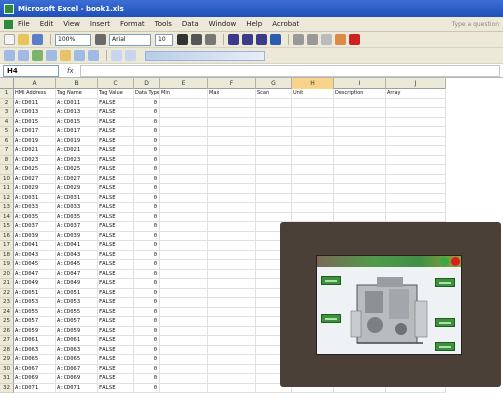 This screenshot has height=415, width=503. What do you see at coordinates (274, 94) in the screenshot?
I see `header-cell: Scan` at bounding box center [274, 94].